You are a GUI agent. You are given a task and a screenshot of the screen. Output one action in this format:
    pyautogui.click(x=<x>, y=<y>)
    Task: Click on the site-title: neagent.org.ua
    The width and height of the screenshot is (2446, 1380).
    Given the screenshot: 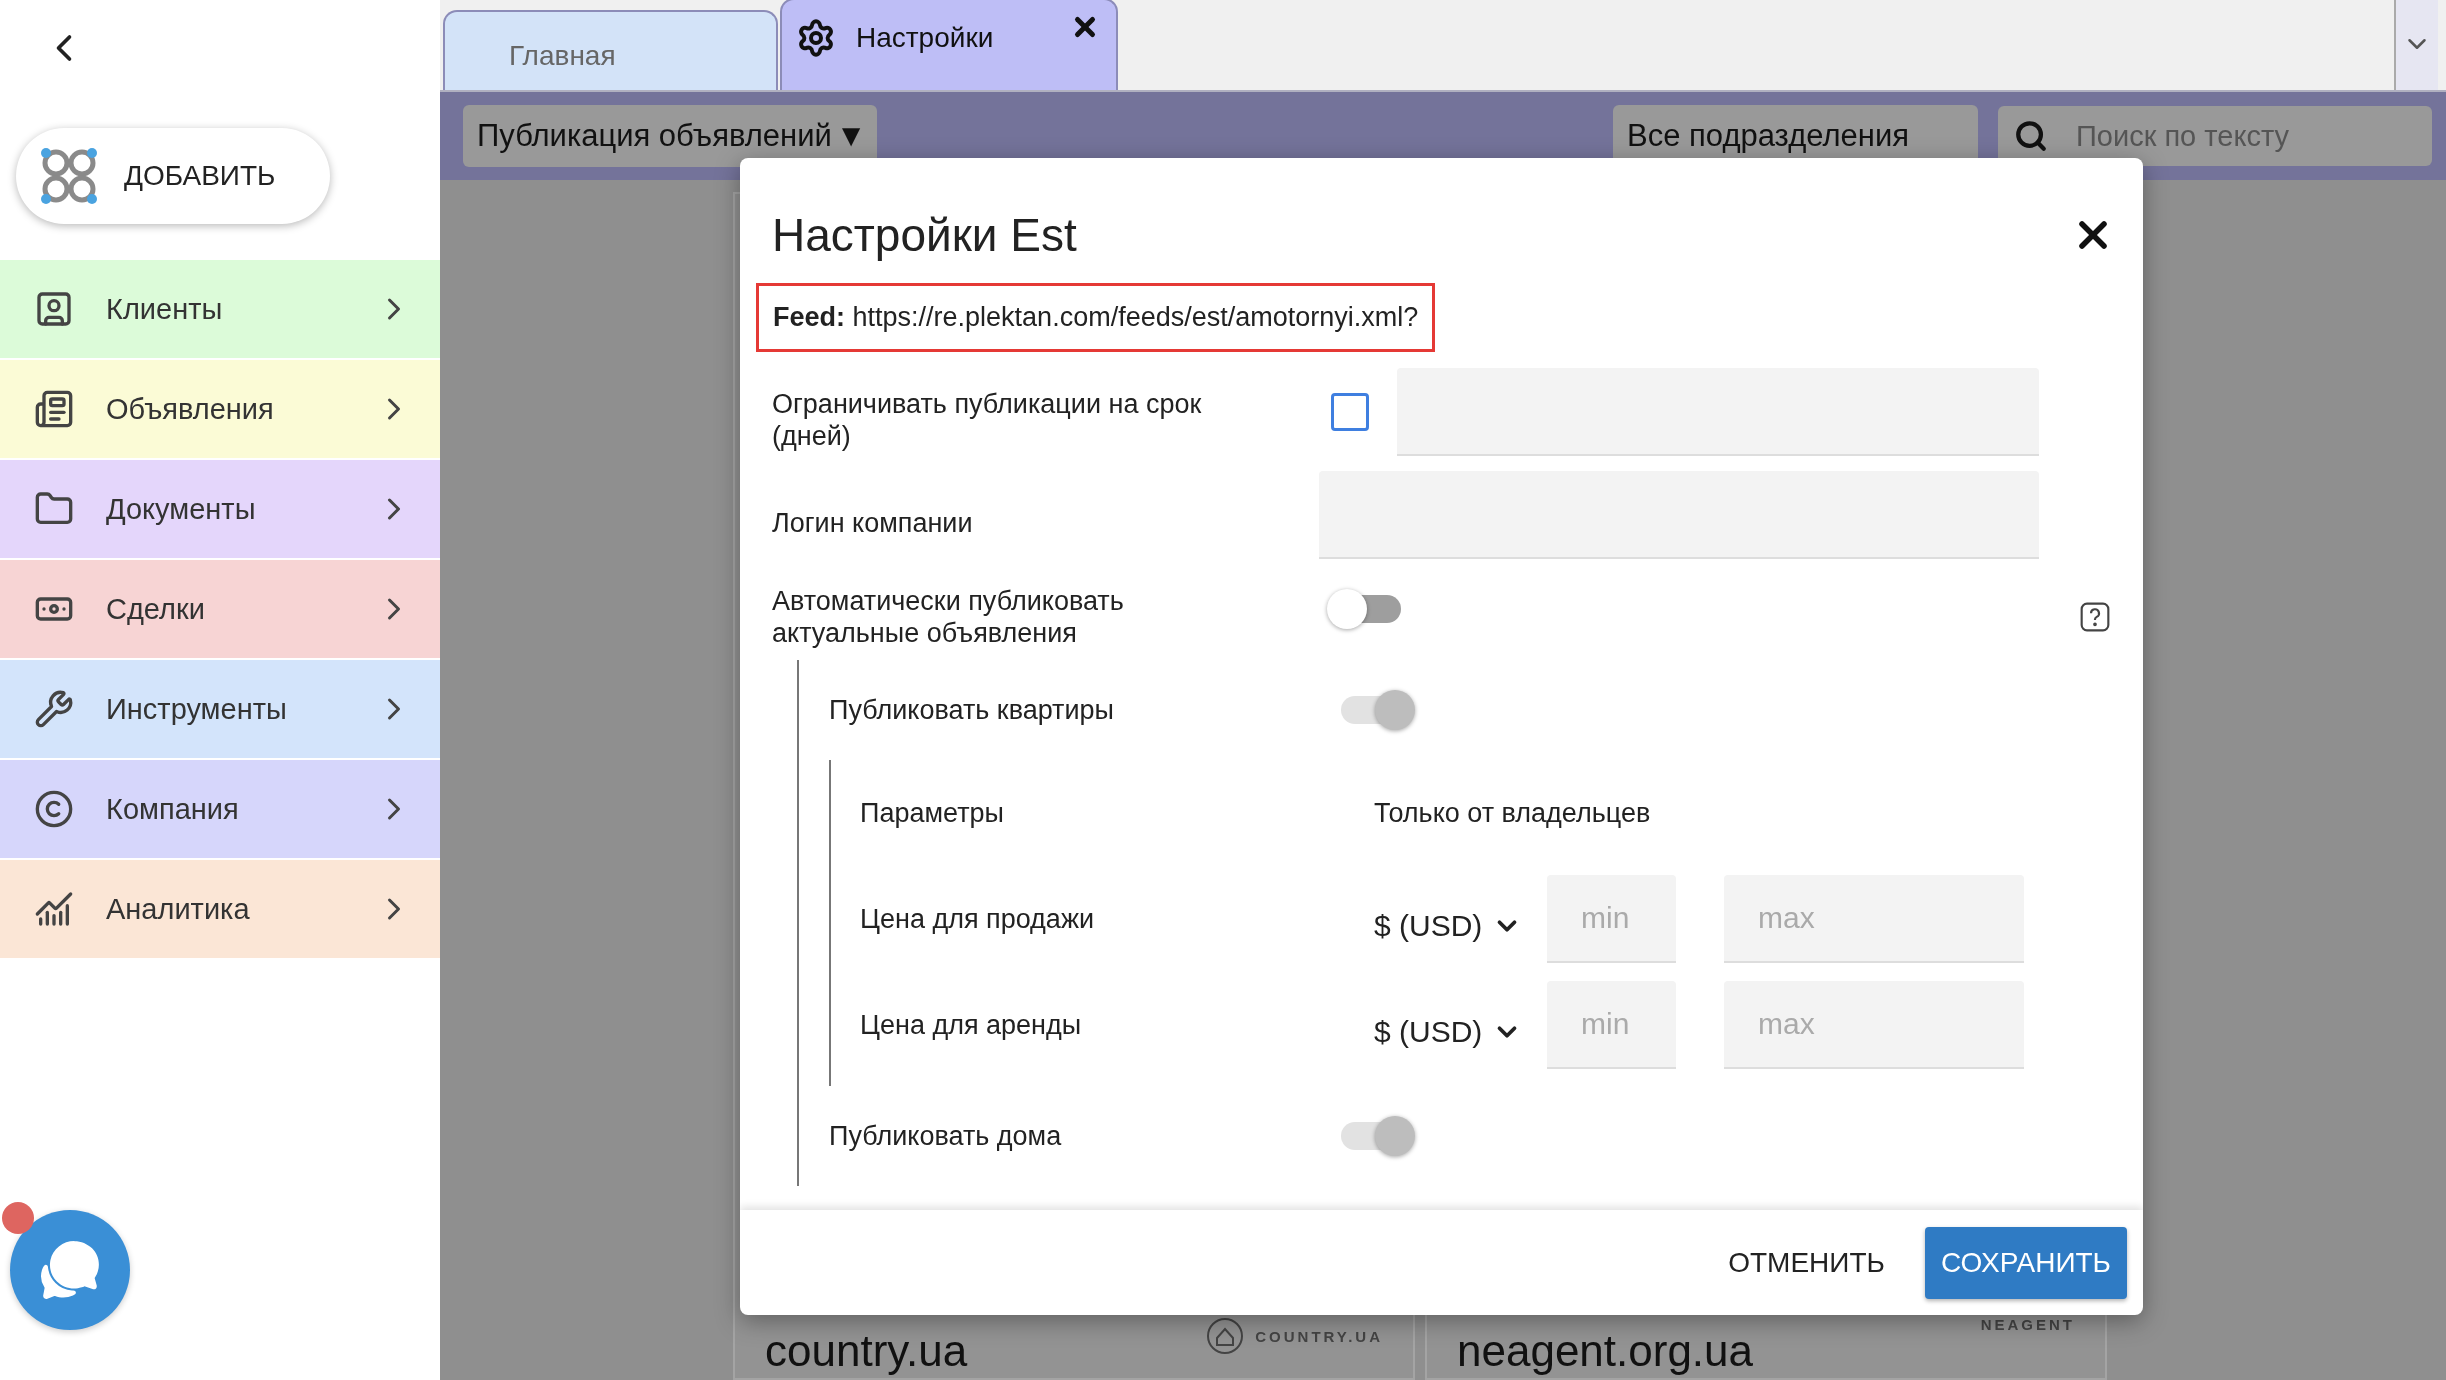 What is the action you would take?
    pyautogui.click(x=1605, y=1351)
    